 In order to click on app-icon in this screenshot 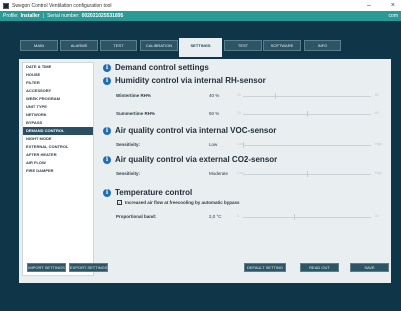, I will do `click(6, 5)`.